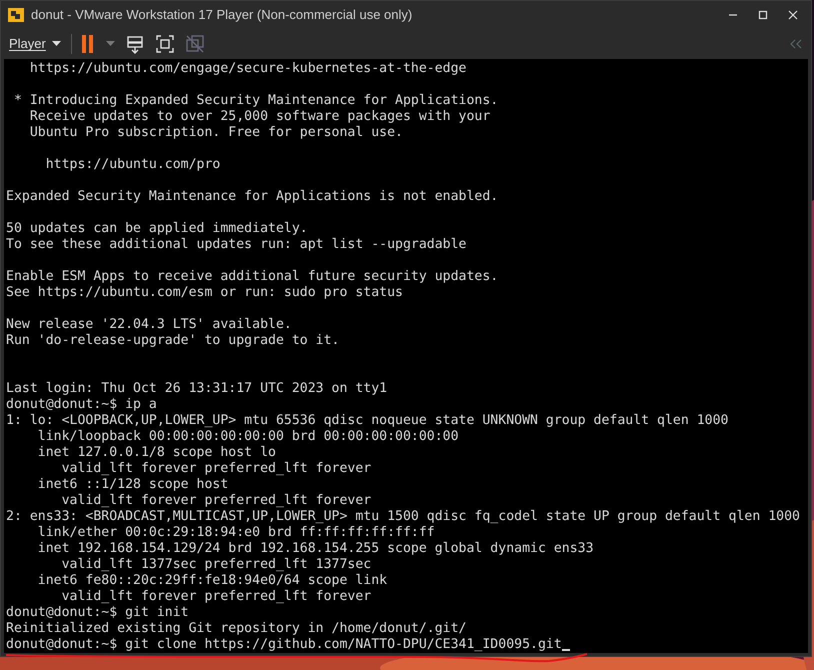 The height and width of the screenshot is (670, 814). What do you see at coordinates (252, 277) in the screenshot?
I see `terminal-line: Enable ESM Apps to receive additional future security updates.` at bounding box center [252, 277].